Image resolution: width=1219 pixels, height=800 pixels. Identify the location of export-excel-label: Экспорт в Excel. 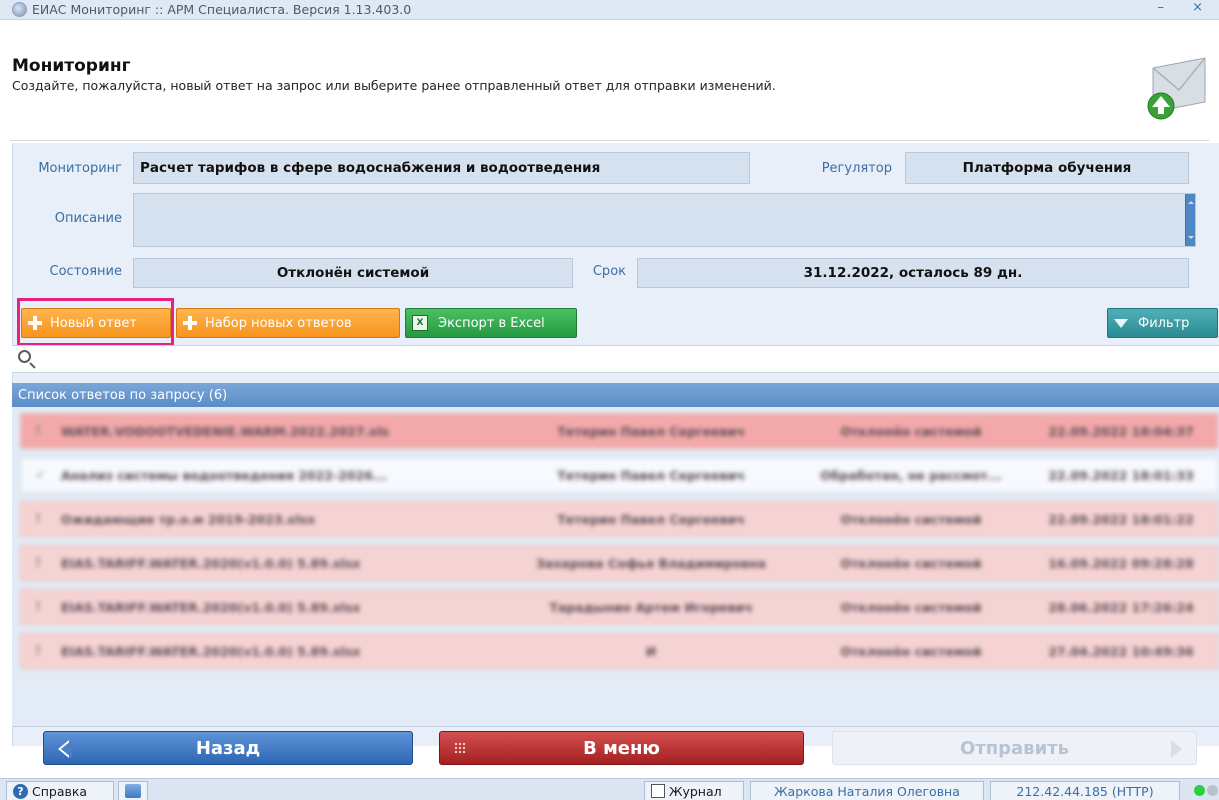
(491, 323).